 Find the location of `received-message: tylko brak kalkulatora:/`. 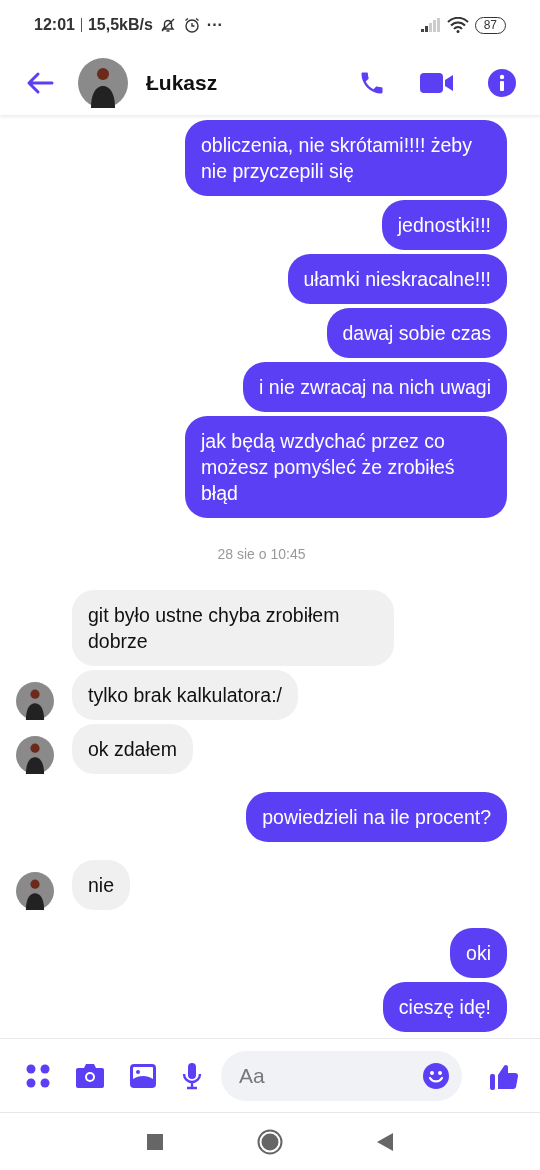

received-message: tylko brak kalkulatora:/ is located at coordinates (185, 695).